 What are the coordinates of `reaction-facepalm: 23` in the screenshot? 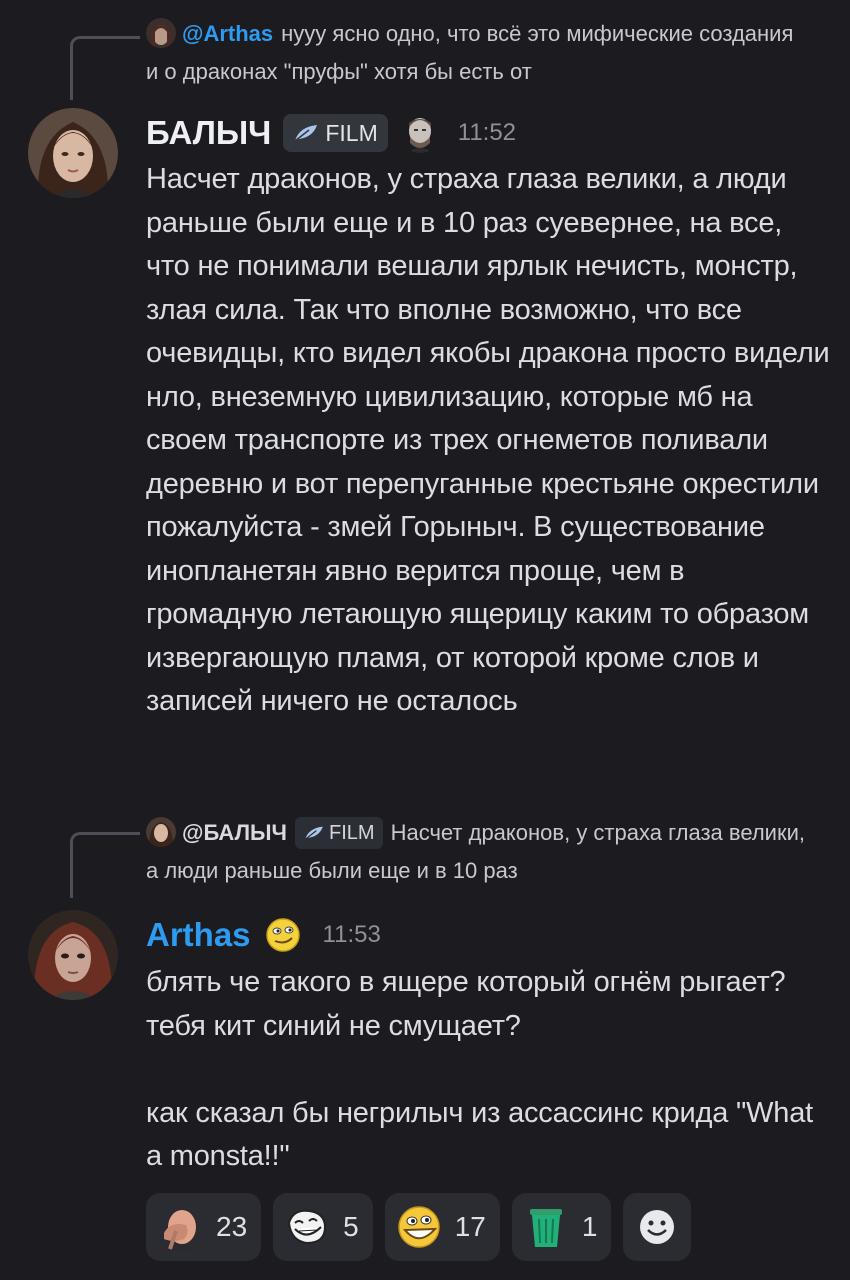 It's located at (204, 1227).